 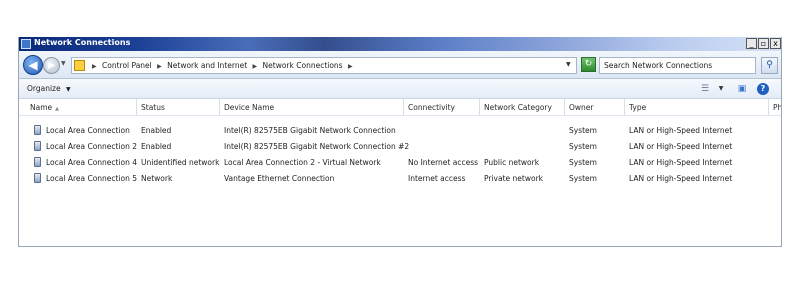 What do you see at coordinates (78, 107) in the screenshot?
I see `column-header-name: Name ▲` at bounding box center [78, 107].